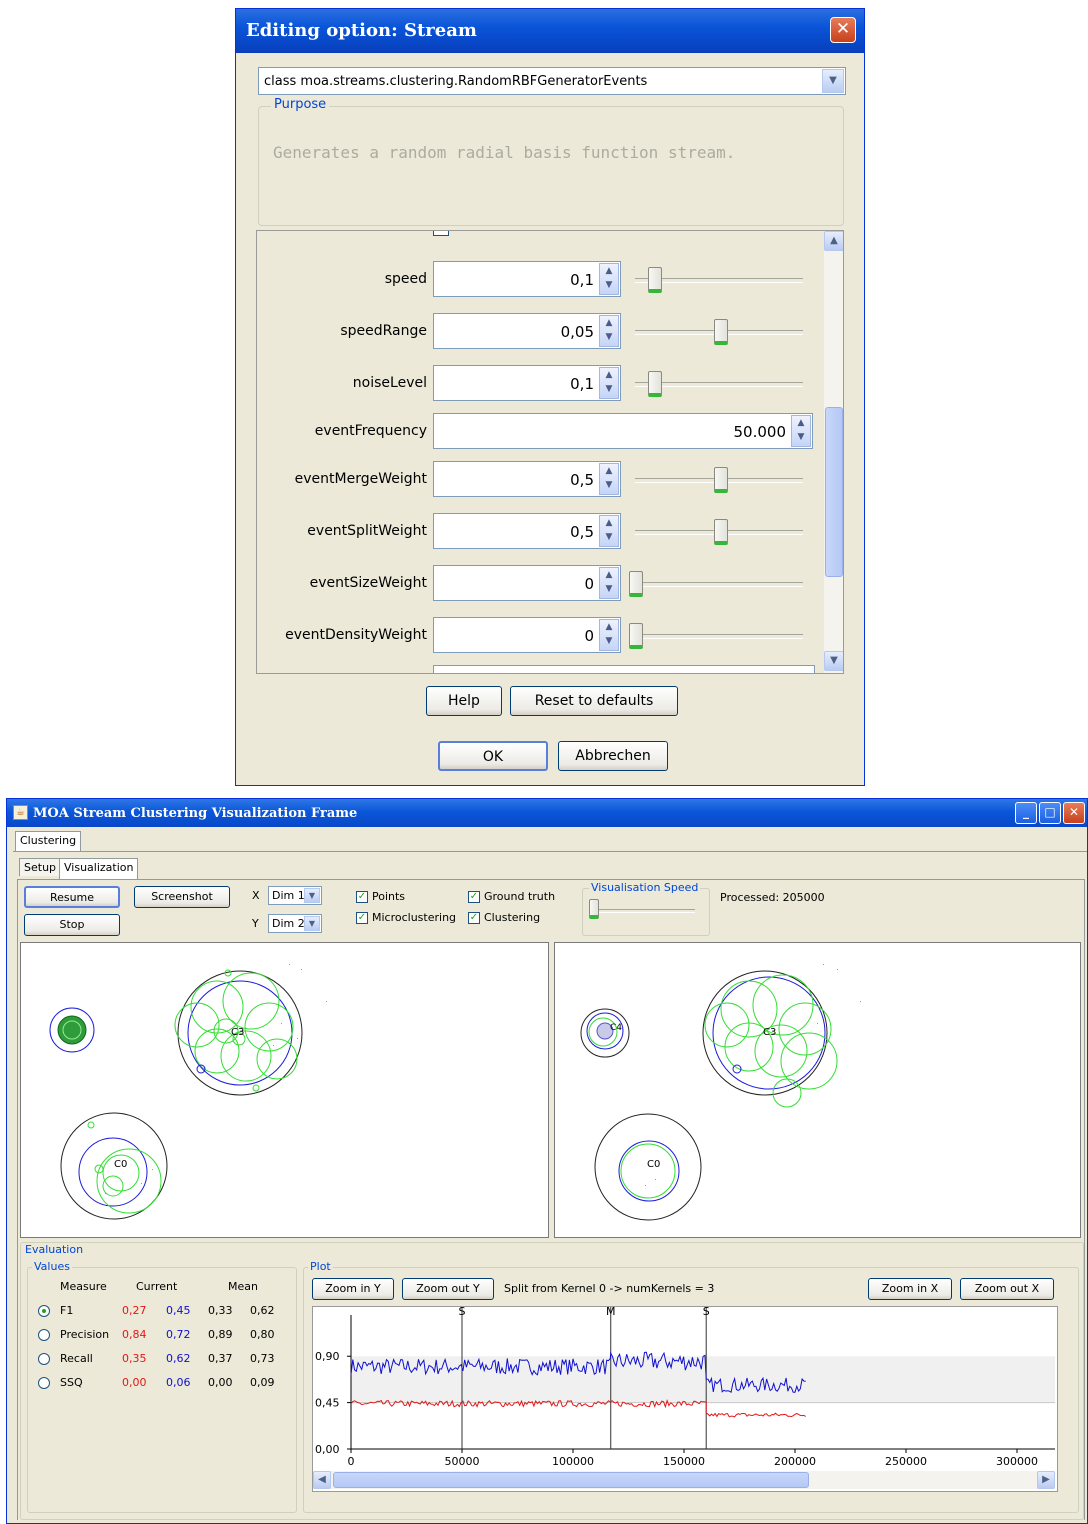 This screenshot has height=1524, width=1088. I want to click on reset-defaults-button: Reset to defaults, so click(594, 701).